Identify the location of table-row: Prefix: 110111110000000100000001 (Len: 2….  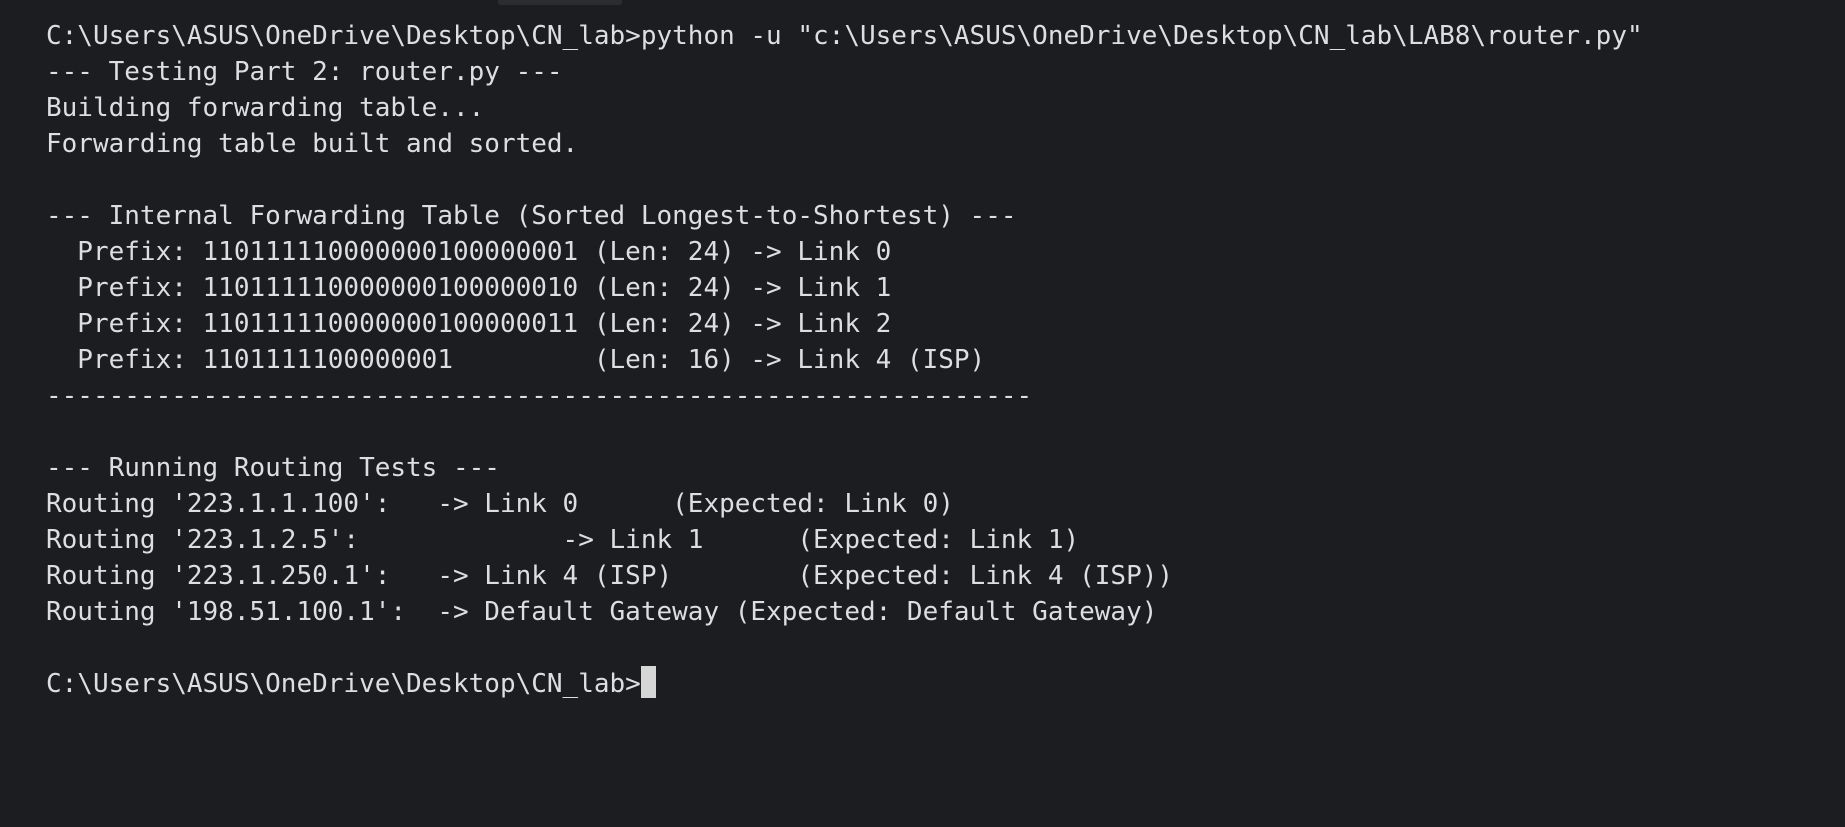
(469, 252).